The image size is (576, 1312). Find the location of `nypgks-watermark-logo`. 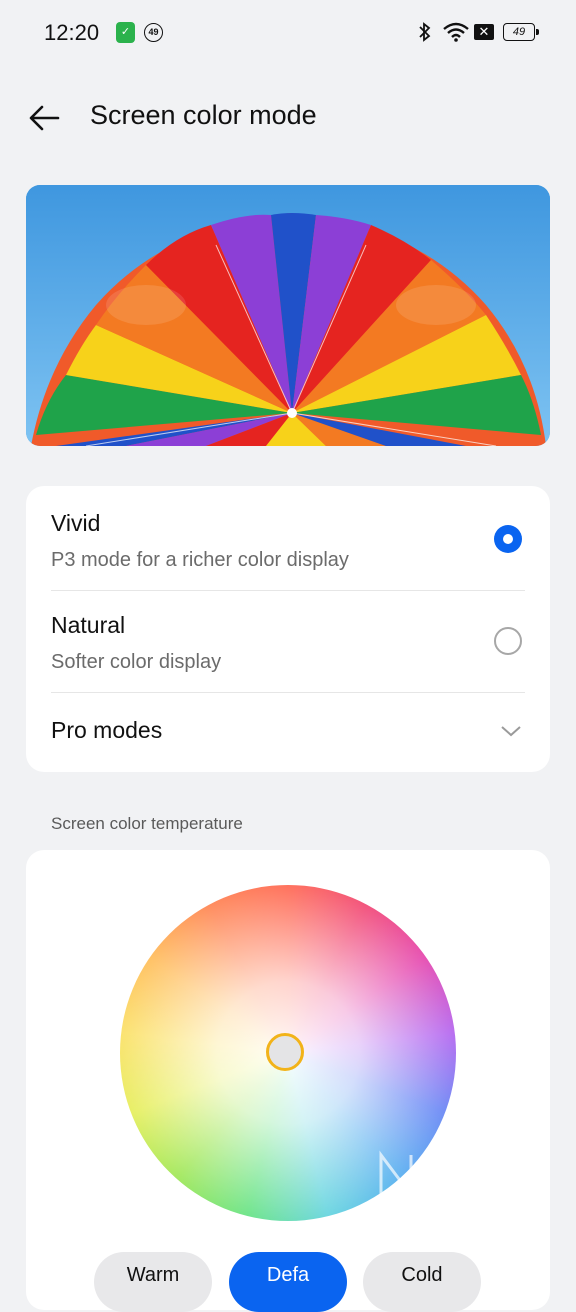

nypgks-watermark-logo is located at coordinates (462, 1201).